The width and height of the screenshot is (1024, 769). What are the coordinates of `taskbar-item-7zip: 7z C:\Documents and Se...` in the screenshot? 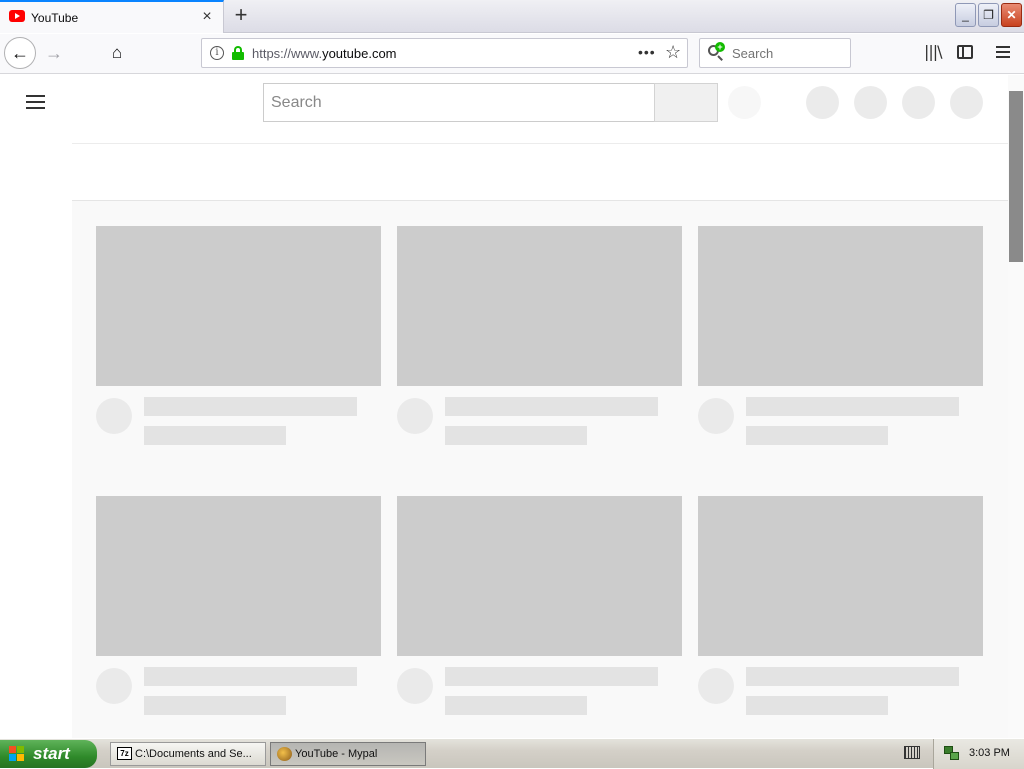 It's located at (188, 754).